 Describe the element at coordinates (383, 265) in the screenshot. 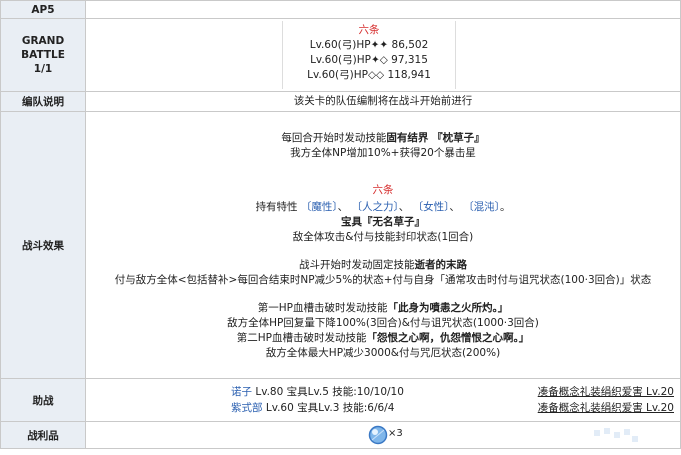

I see `skill-line: 战斗开始时发动固定技能逝者的末路` at that location.